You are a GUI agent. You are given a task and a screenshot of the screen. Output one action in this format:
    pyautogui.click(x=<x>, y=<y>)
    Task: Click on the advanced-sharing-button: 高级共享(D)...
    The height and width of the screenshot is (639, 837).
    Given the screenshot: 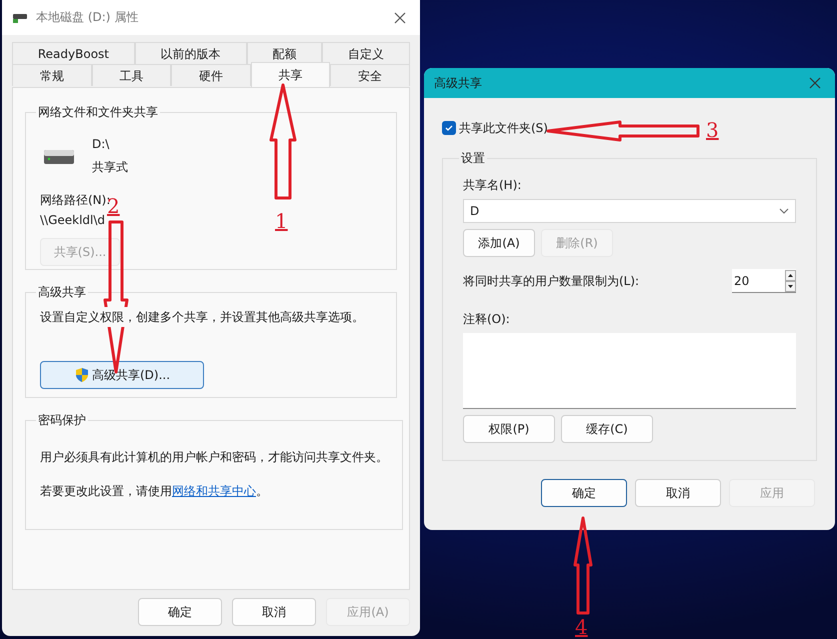 What is the action you would take?
    pyautogui.click(x=122, y=375)
    